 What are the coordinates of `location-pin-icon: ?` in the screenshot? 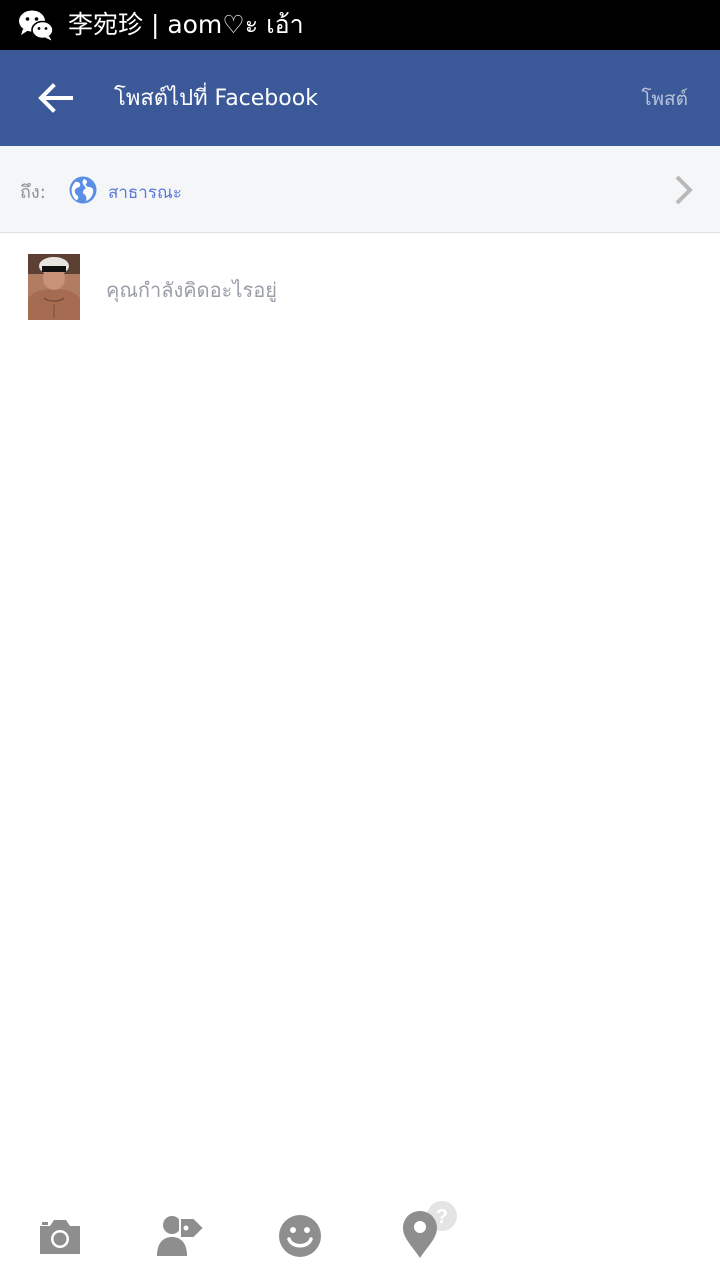 It's located at (428, 1231).